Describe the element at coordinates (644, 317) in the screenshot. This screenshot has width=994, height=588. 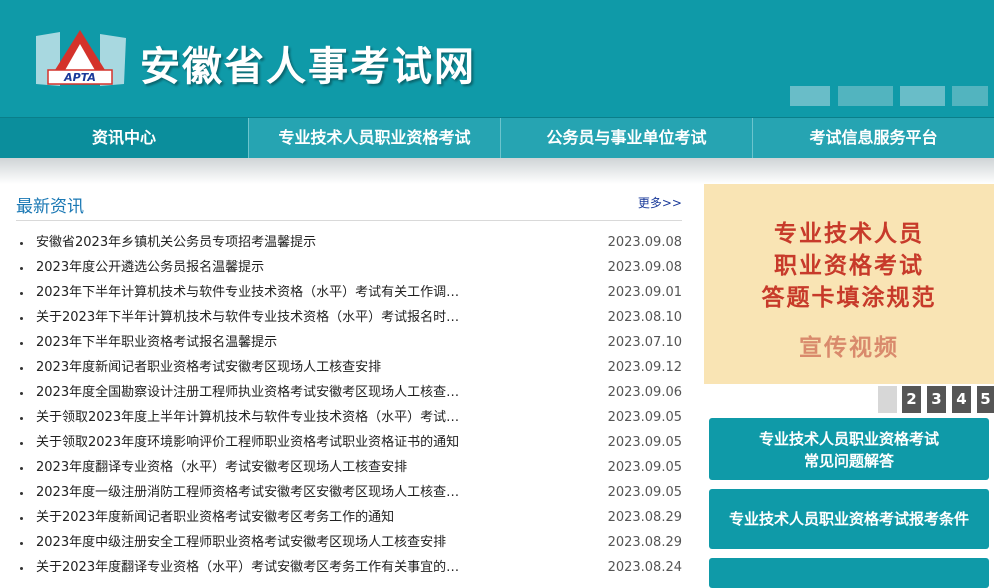
I see `news-item-date: 2023.08.10` at that location.